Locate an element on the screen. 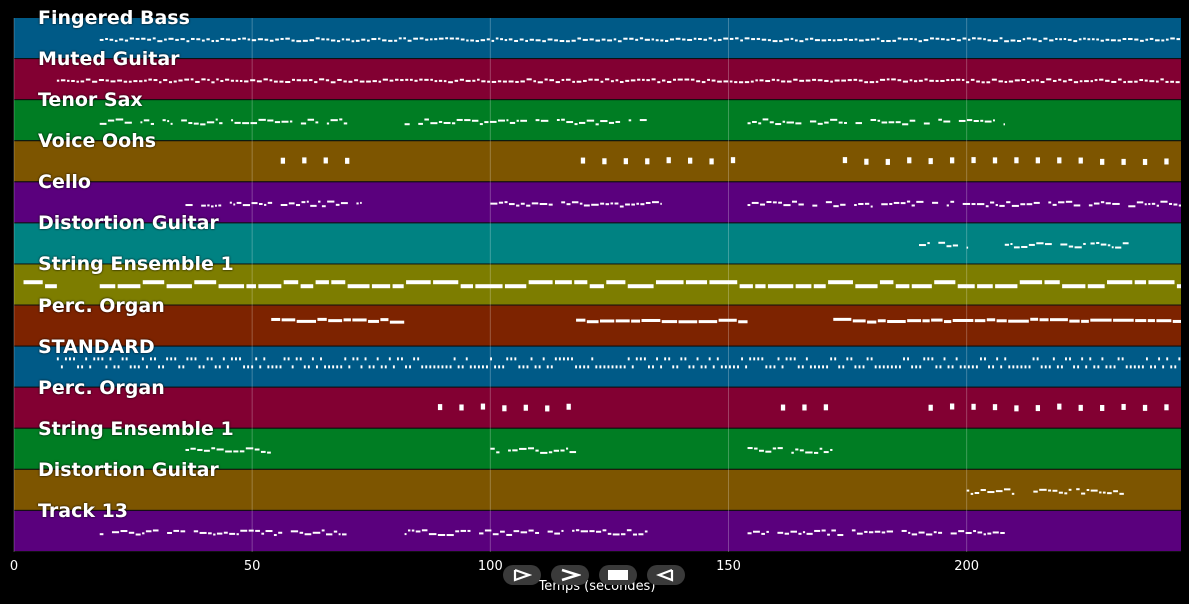 The image size is (1189, 604). fast-forward-button is located at coordinates (570, 575).